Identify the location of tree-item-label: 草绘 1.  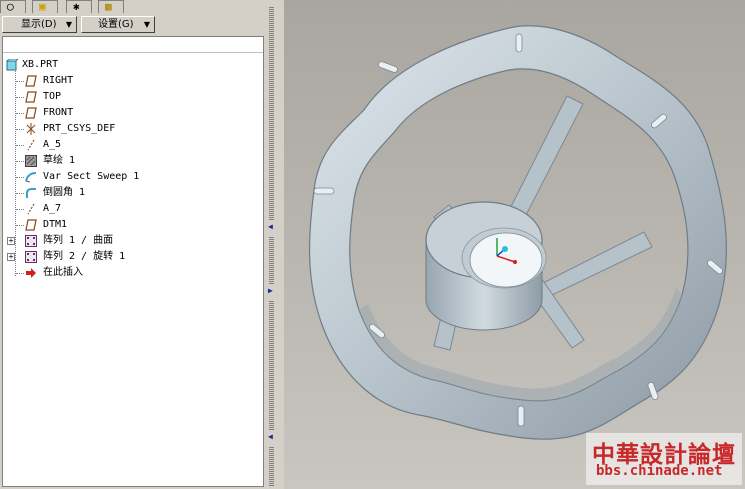
(59, 160).